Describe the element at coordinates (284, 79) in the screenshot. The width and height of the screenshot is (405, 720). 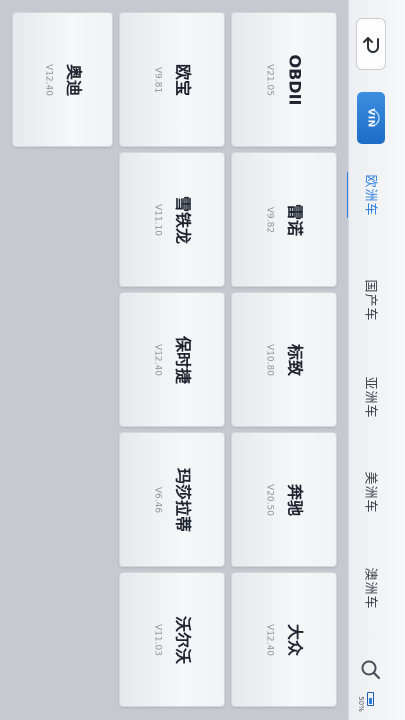
I see `brand-card-obdii: OBDII V21.05` at that location.